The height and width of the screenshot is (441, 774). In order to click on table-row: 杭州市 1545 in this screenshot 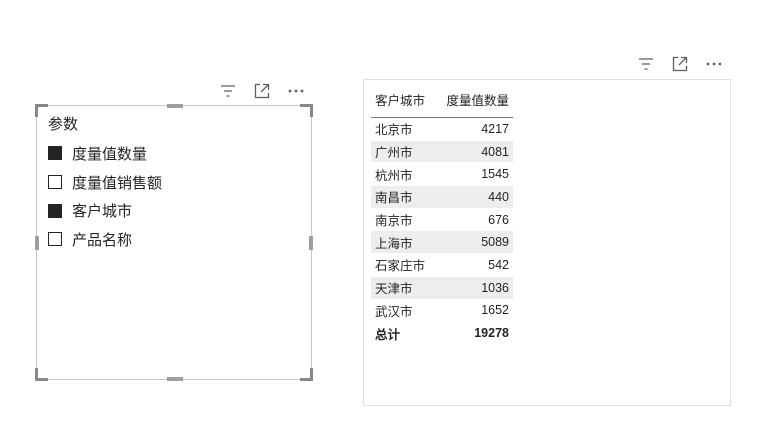, I will do `click(442, 174)`.